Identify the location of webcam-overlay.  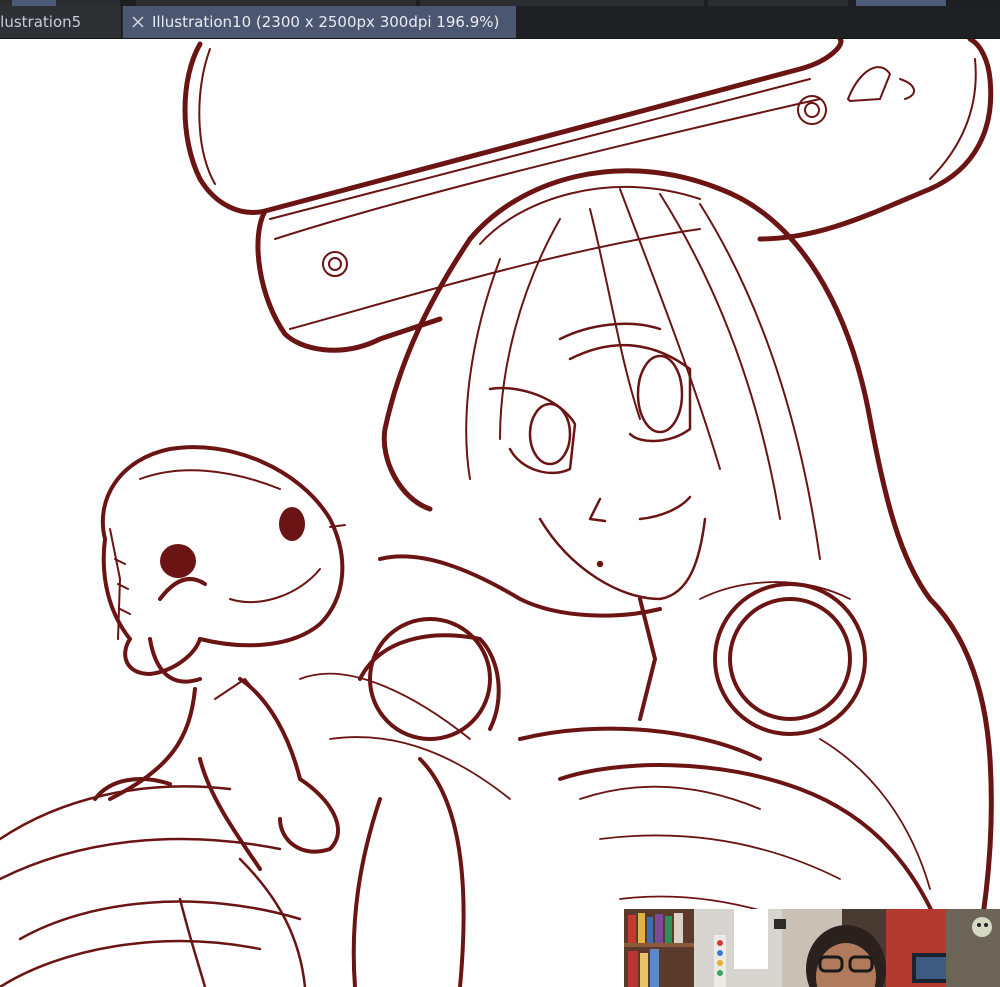
(812, 948).